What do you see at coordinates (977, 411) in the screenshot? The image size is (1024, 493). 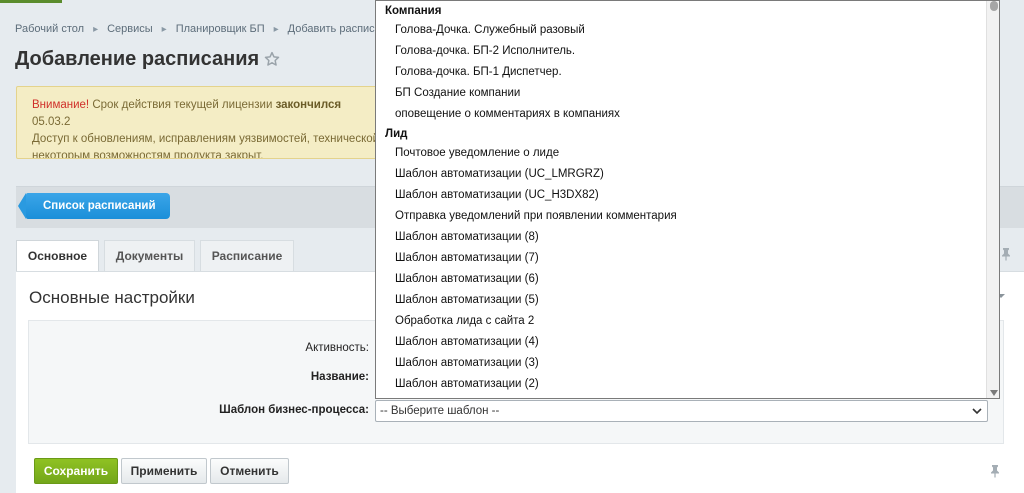 I see `chevron-down-icon` at bounding box center [977, 411].